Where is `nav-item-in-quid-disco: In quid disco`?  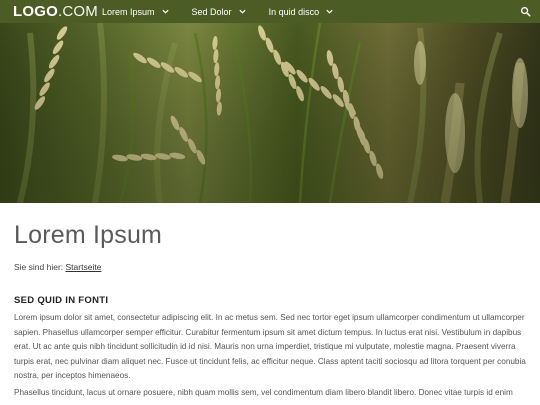 nav-item-in-quid-disco: In quid disco is located at coordinates (302, 12).